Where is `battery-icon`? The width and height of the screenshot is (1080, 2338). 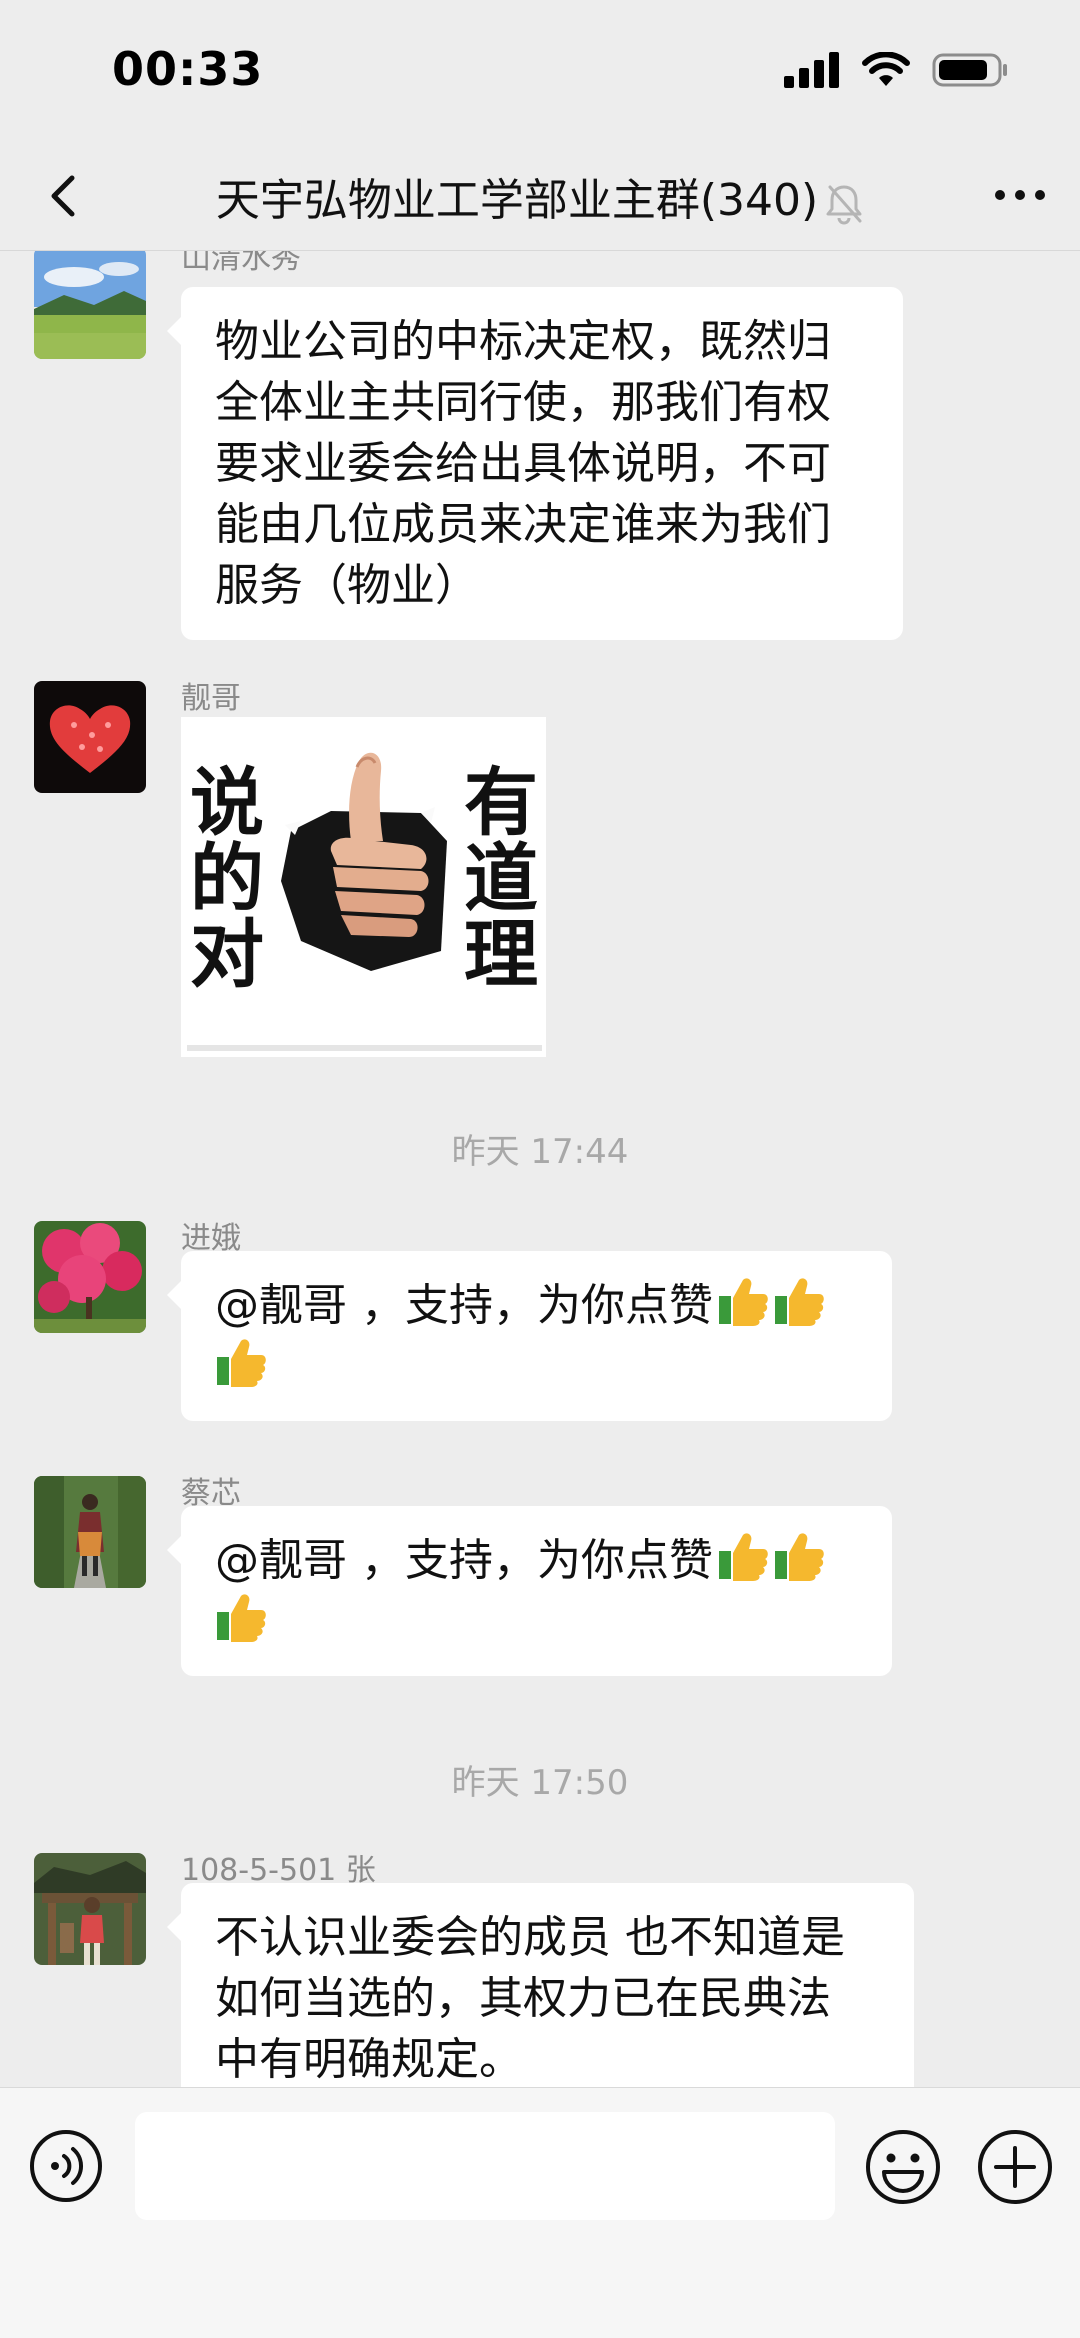 battery-icon is located at coordinates (969, 70).